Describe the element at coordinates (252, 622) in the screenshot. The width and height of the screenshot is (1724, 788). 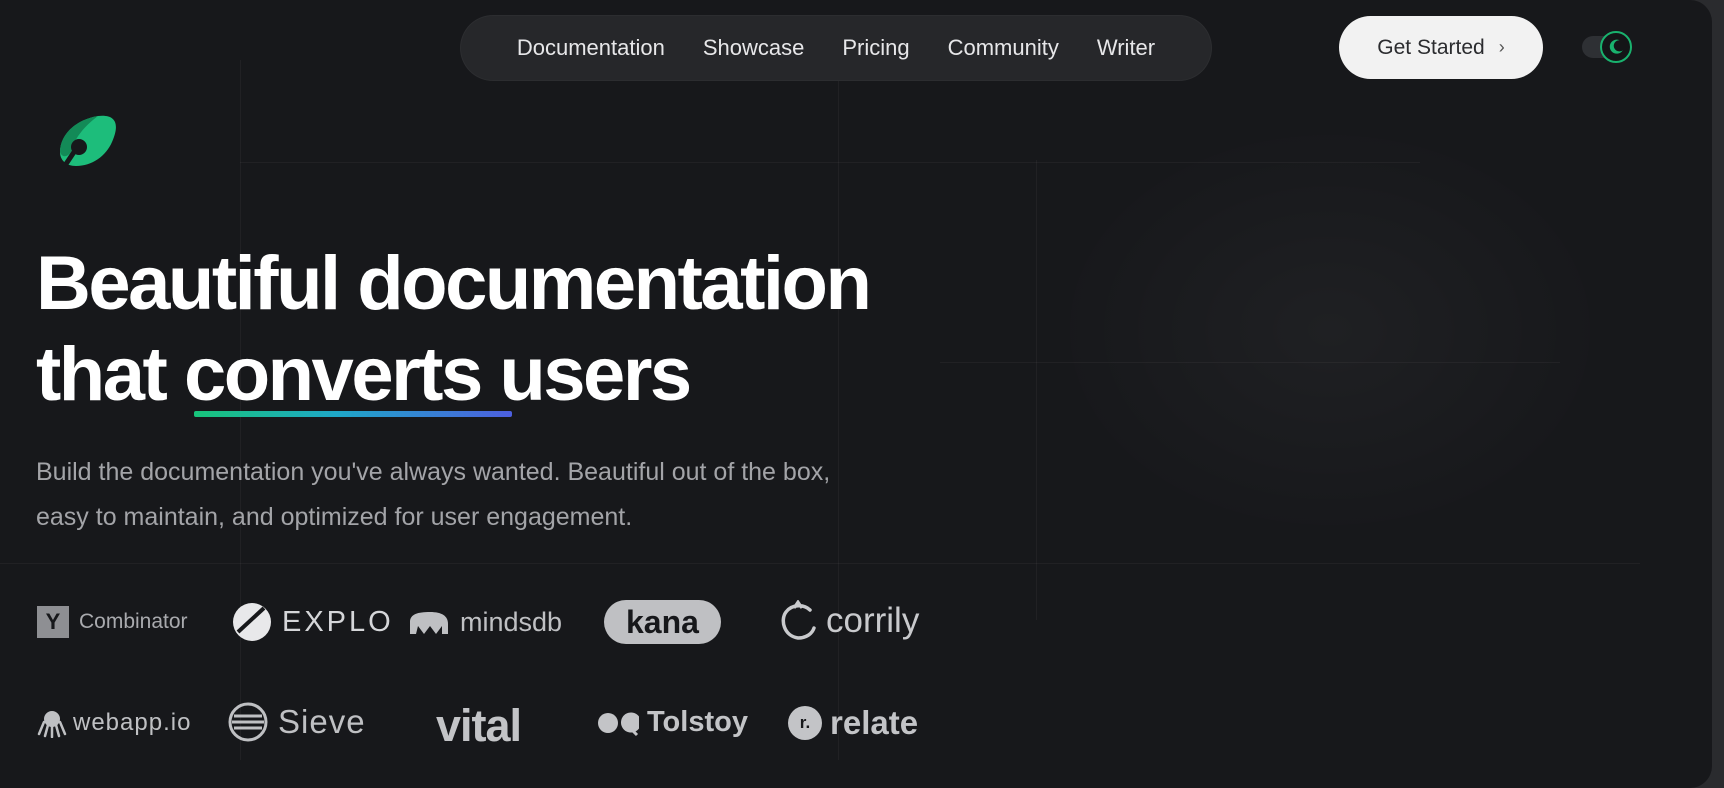
I see `explo-icon` at that location.